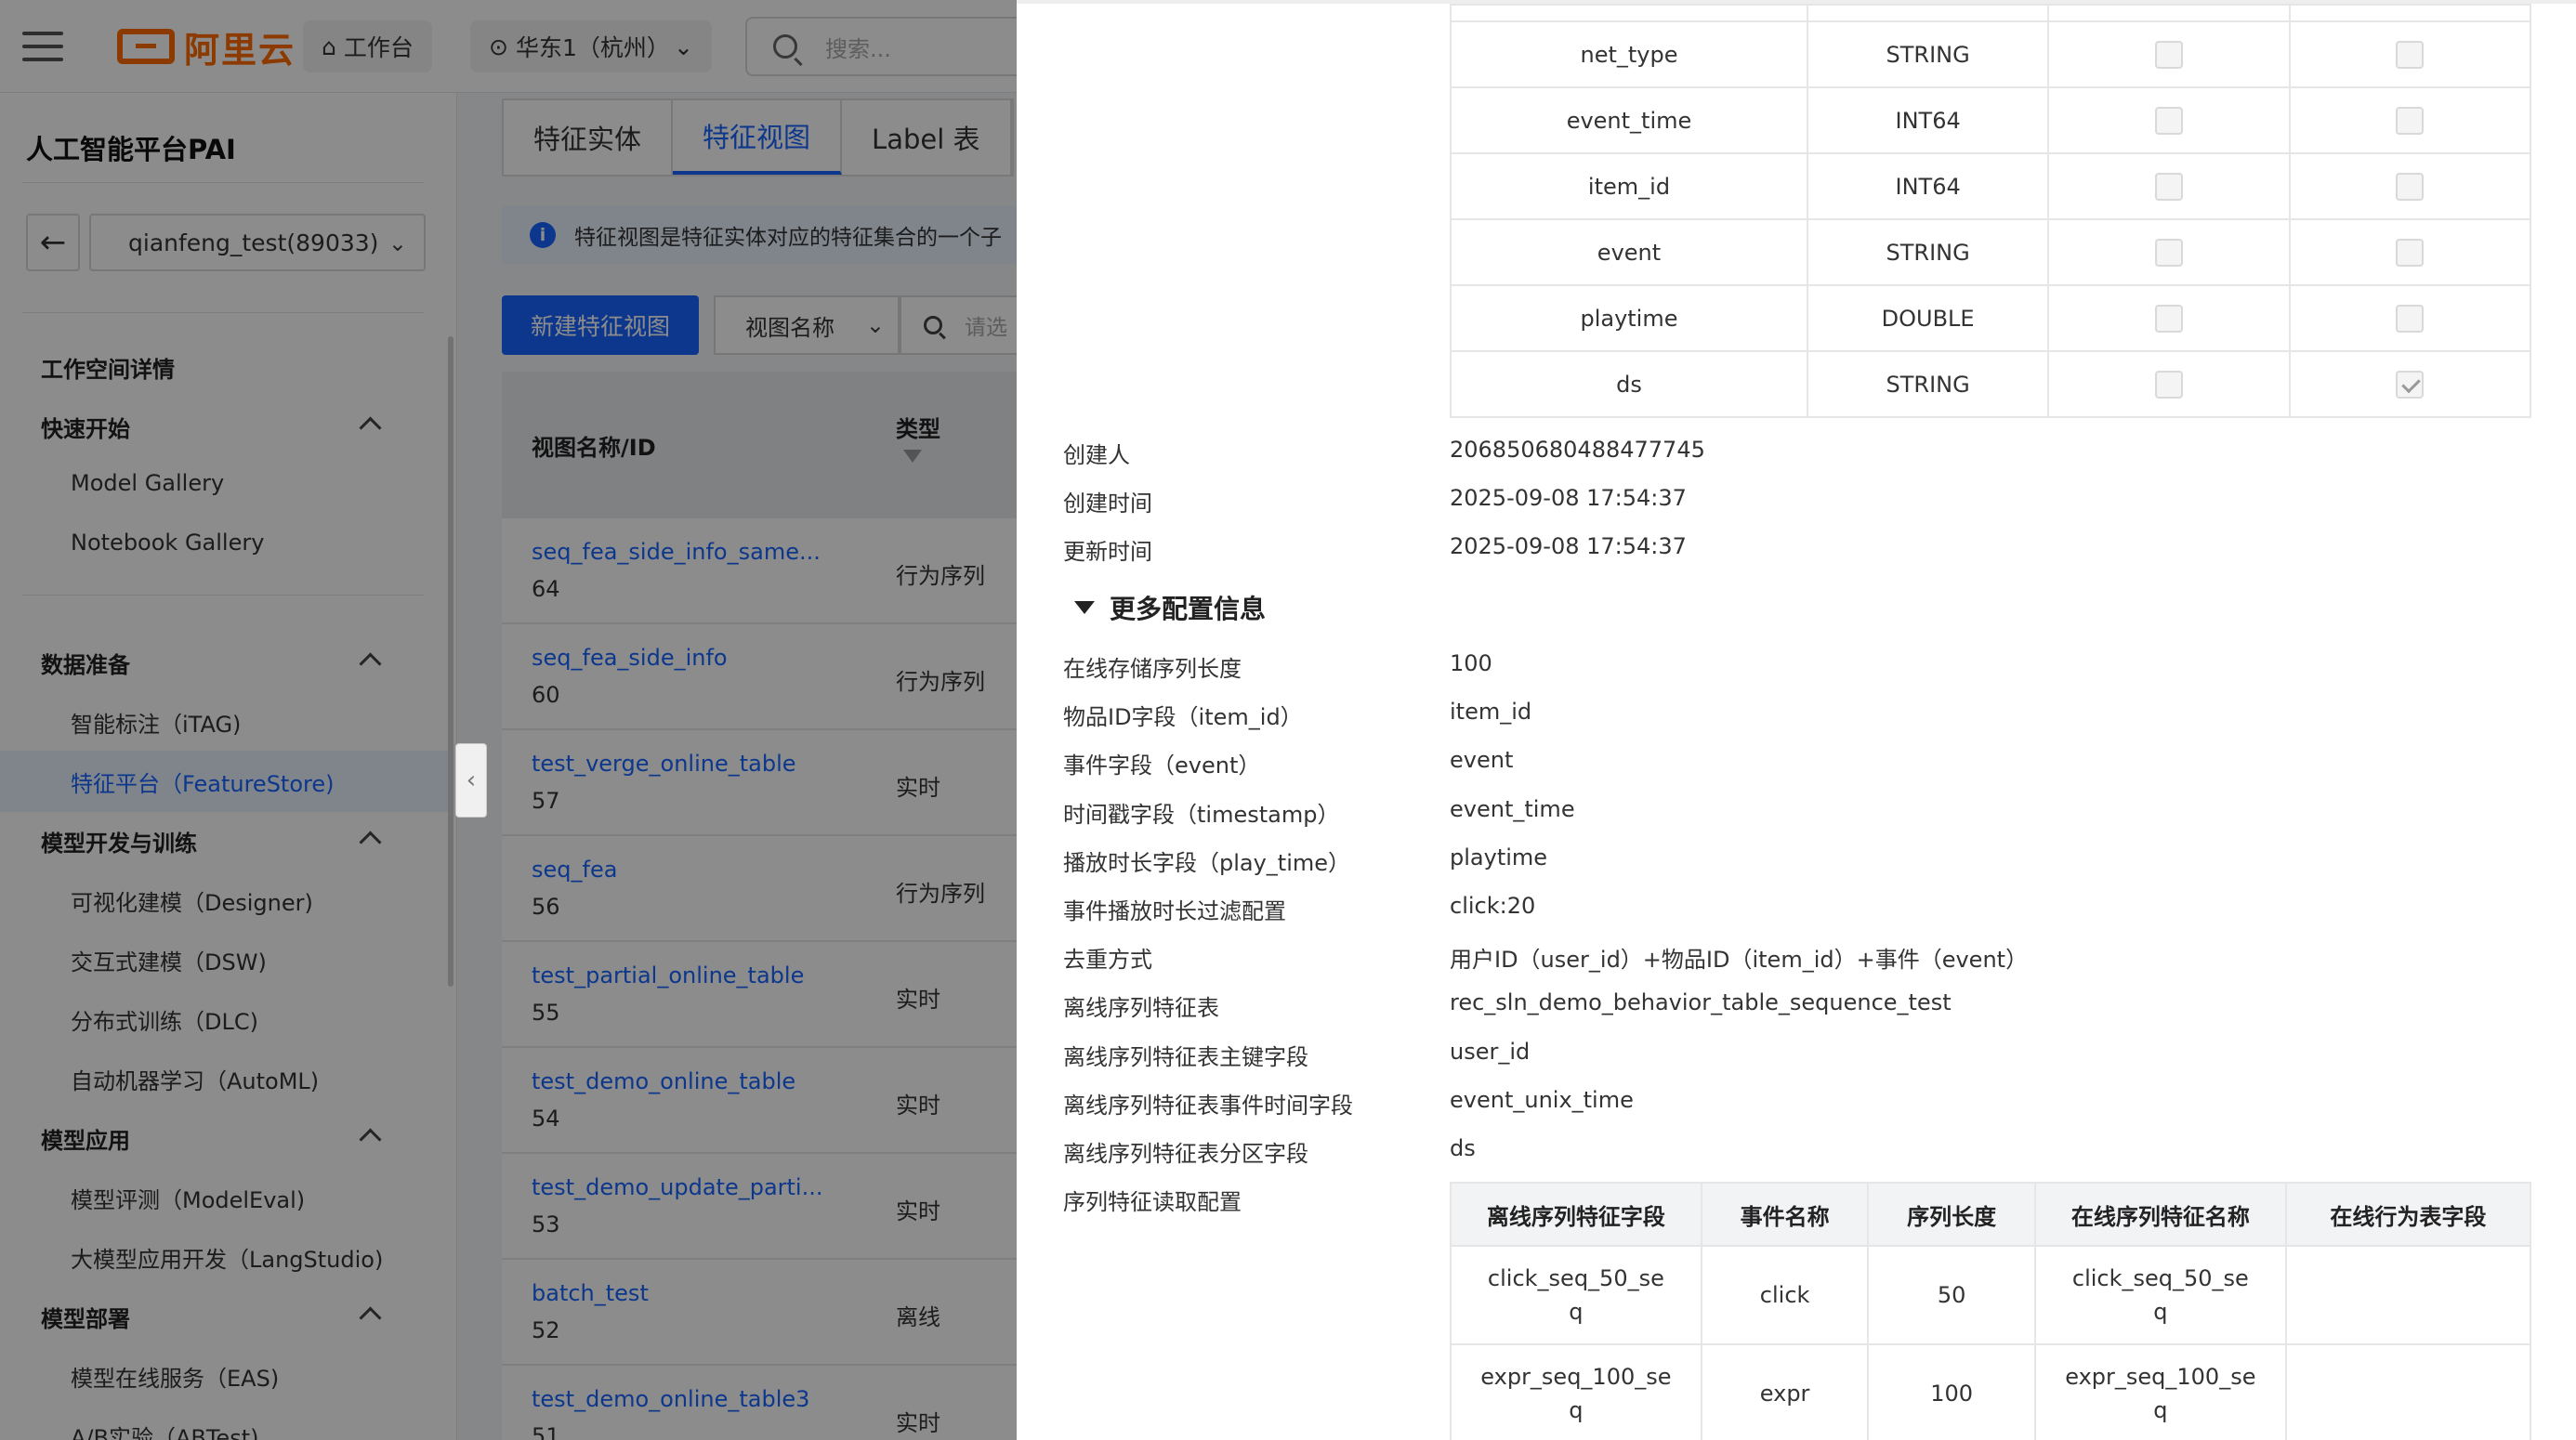  What do you see at coordinates (1185, 1056) in the screenshot?
I see `config-label: 离线序列特征表主键字段` at bounding box center [1185, 1056].